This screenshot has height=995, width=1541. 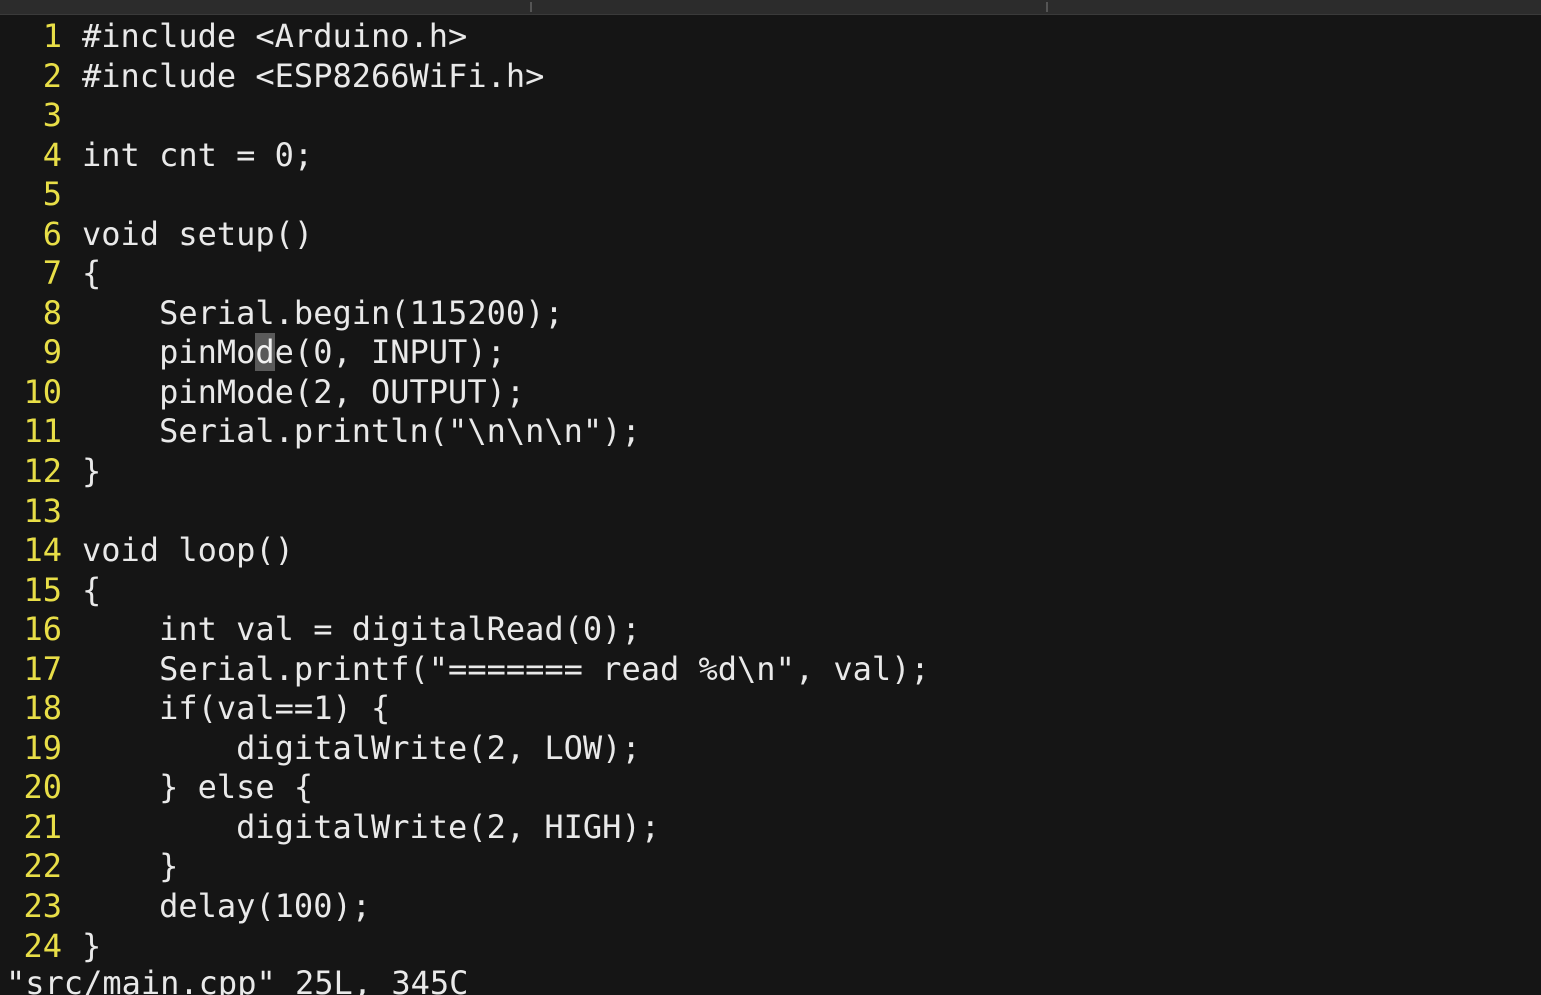 What do you see at coordinates (770, 274) in the screenshot?
I see `code-line: 7{` at bounding box center [770, 274].